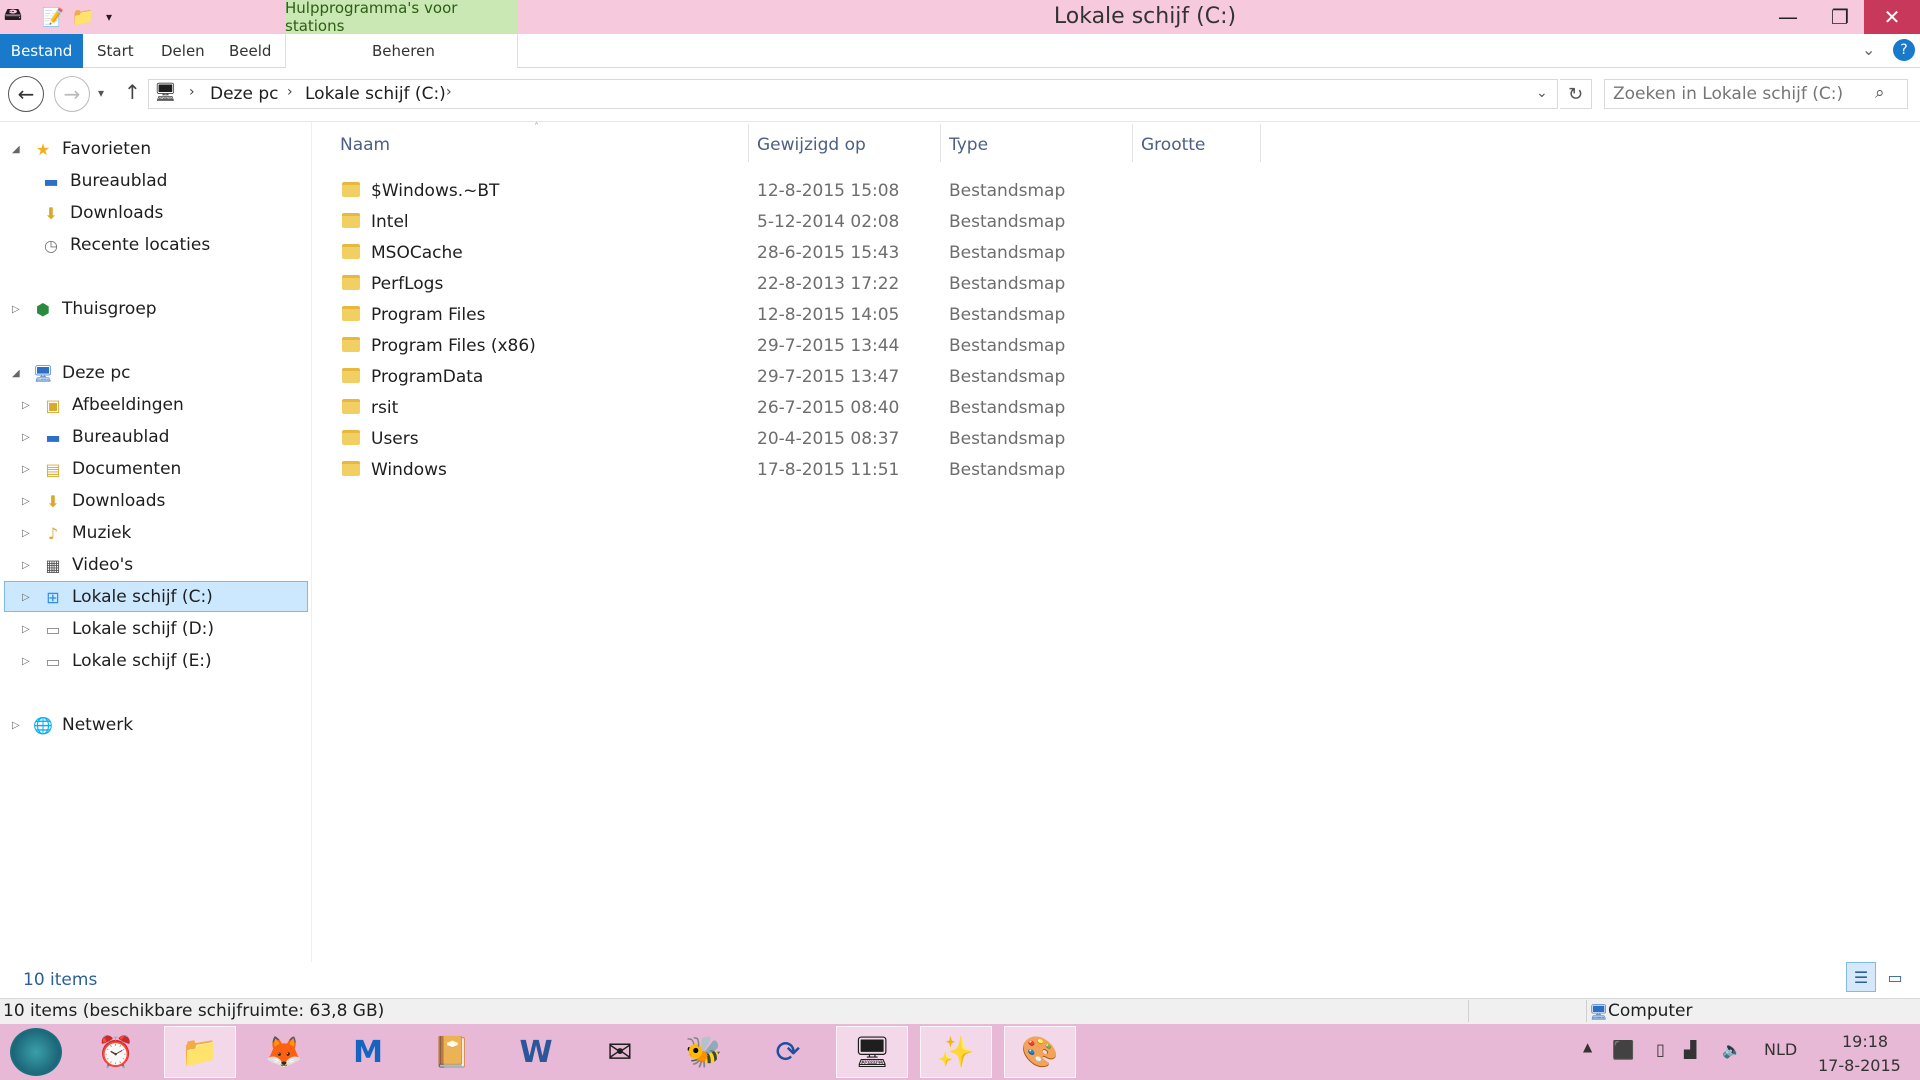 The height and width of the screenshot is (1080, 1920). I want to click on file-row: Windows 17-8-2015 11:51 Bestandsmap, so click(701, 470).